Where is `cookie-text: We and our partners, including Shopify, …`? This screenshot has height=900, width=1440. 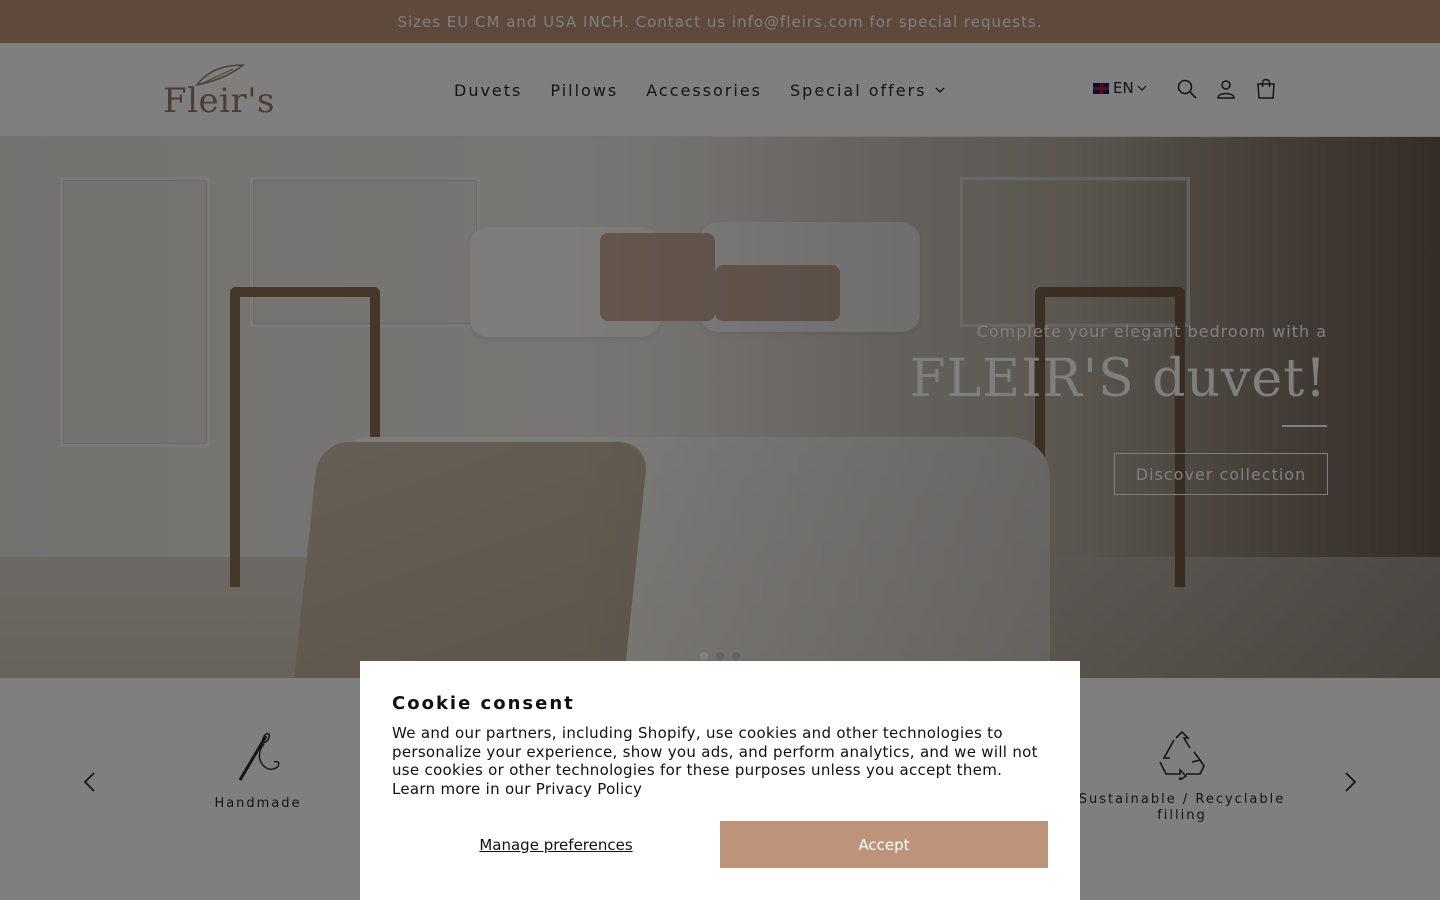 cookie-text: We and our partners, including Shopify, … is located at coordinates (715, 751).